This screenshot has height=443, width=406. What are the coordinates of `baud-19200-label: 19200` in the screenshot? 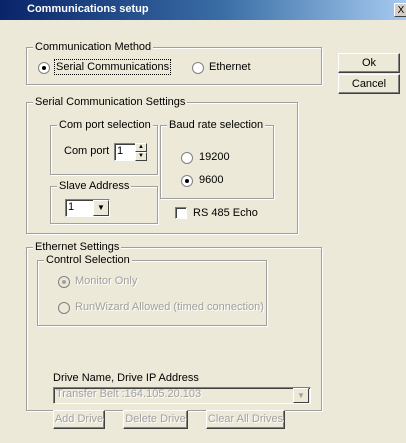 It's located at (214, 157).